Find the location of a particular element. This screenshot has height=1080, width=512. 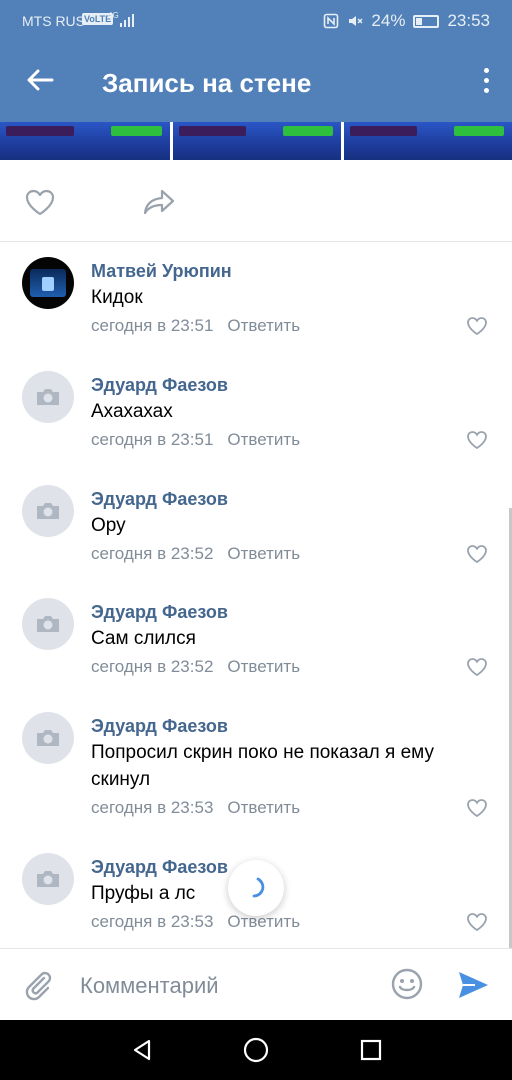

attach-icon is located at coordinates (38, 985).